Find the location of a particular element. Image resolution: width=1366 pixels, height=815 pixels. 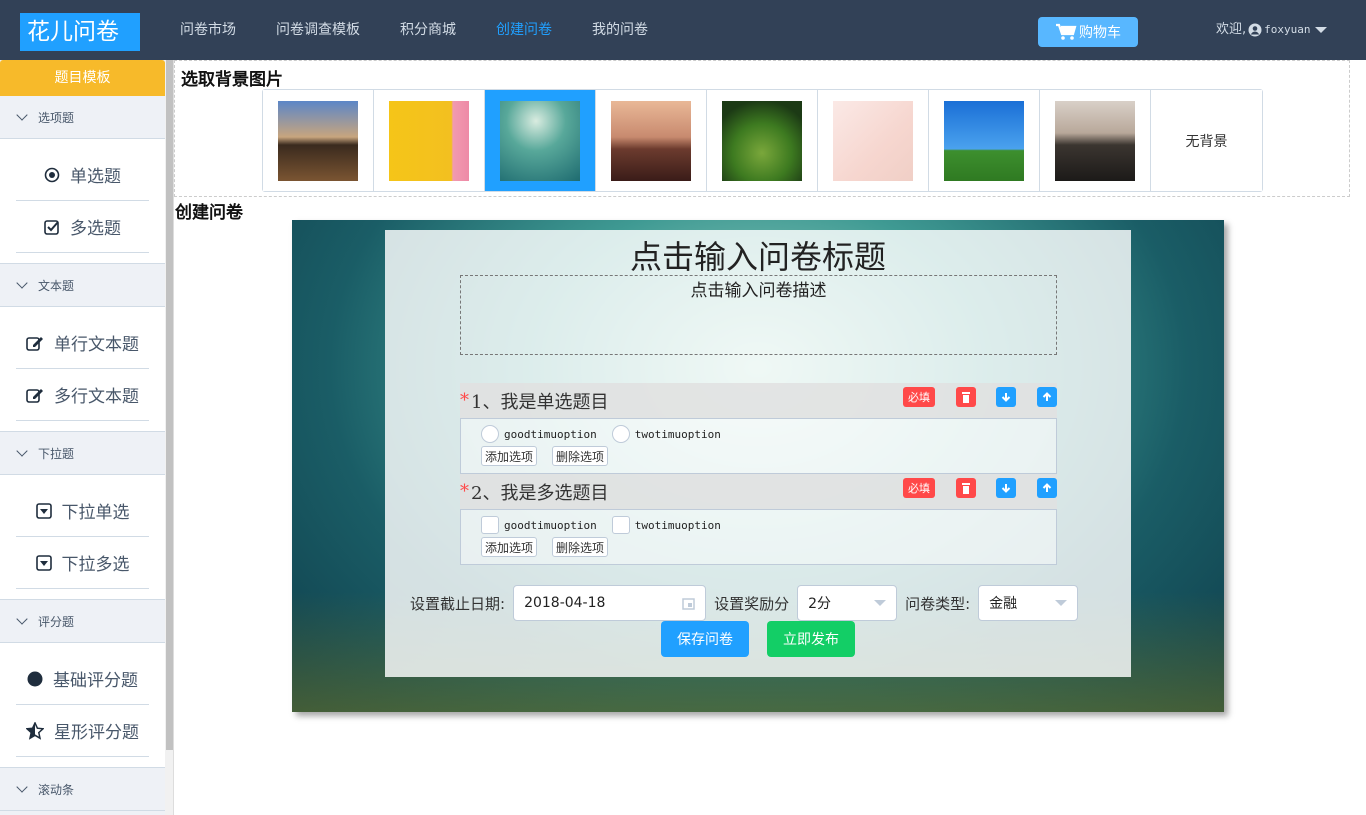

sidebar-scrollbar is located at coordinates (169, 437).